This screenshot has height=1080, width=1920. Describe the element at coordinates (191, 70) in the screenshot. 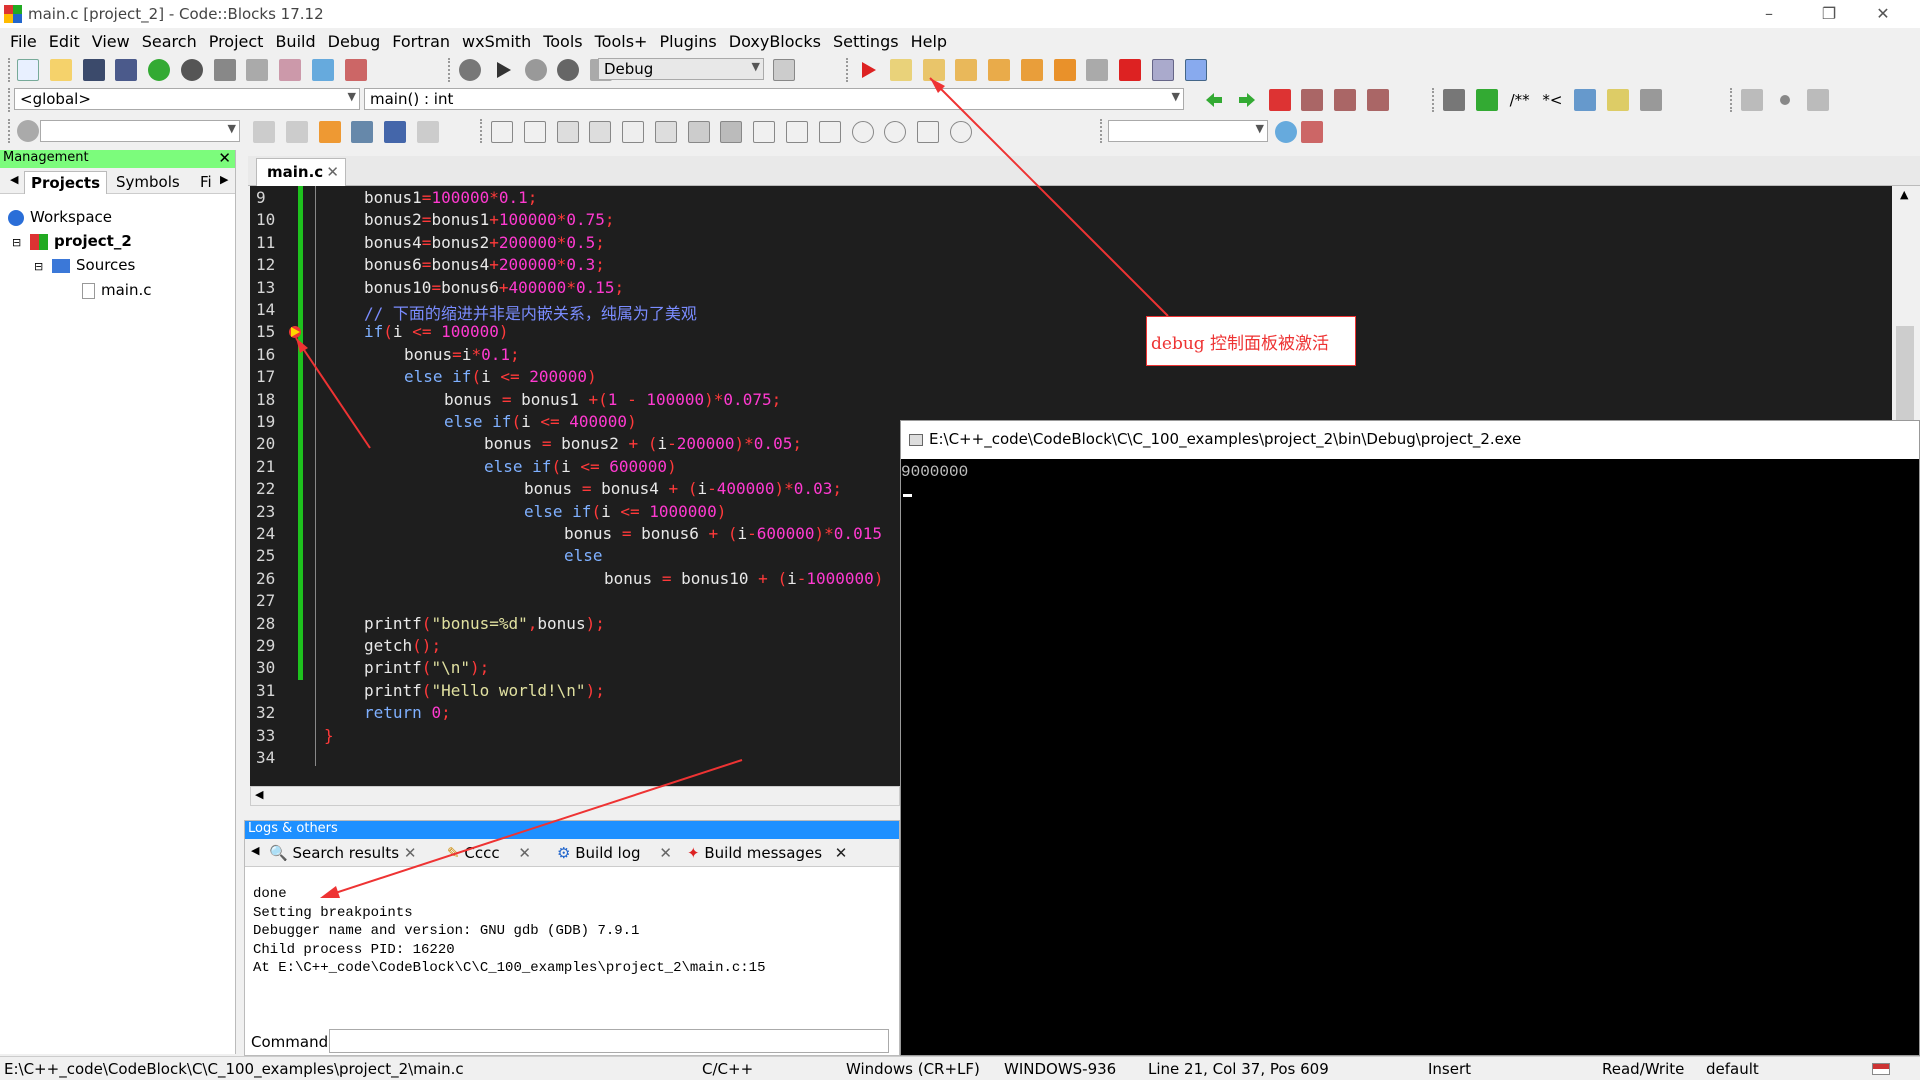

I see `redo-icon` at that location.